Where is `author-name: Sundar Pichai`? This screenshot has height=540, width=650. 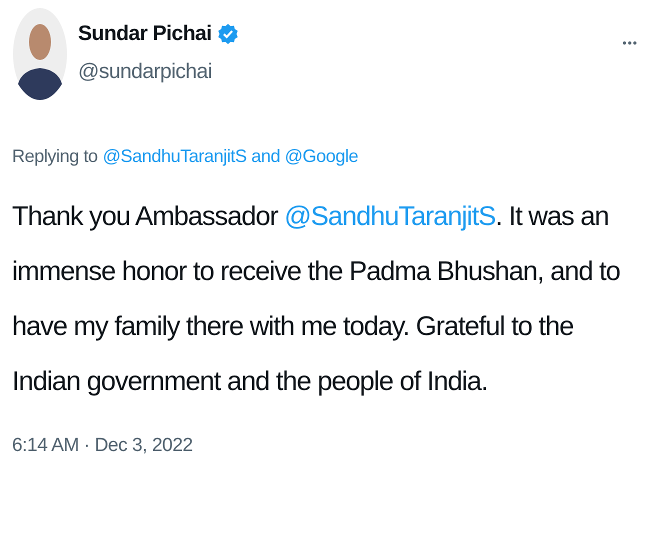
author-name: Sundar Pichai is located at coordinates (145, 34).